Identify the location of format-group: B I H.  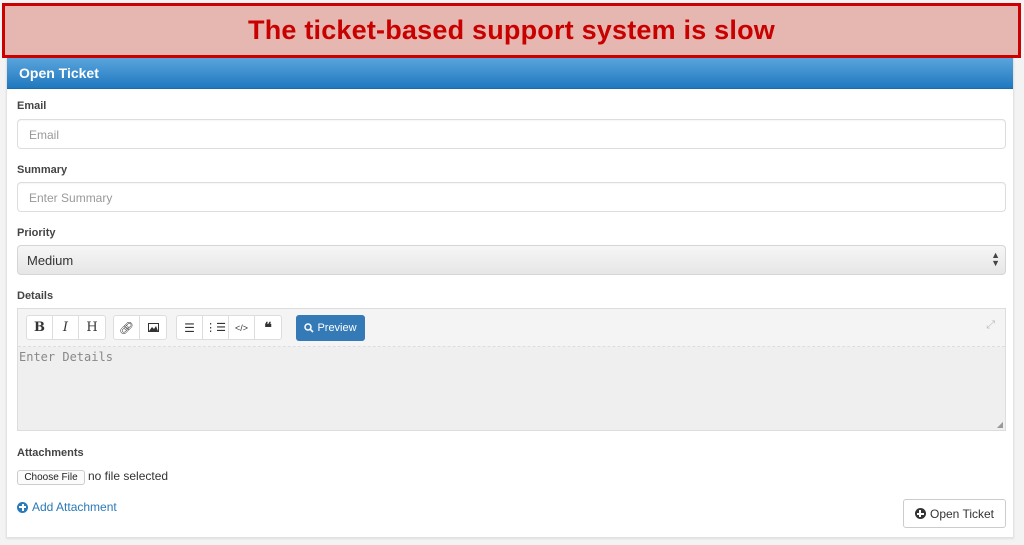
(66, 327).